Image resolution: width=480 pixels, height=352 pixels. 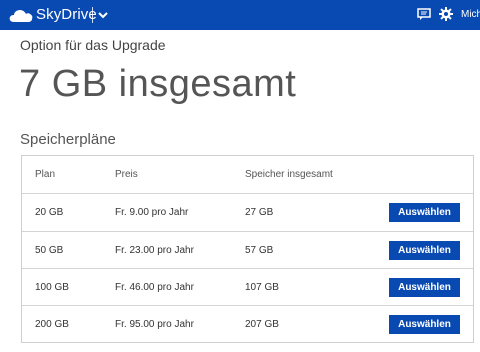 I want to click on table-row: 20 GB Fr. 9.00 pro Jahr 27 GB Auswählen, so click(x=247, y=212).